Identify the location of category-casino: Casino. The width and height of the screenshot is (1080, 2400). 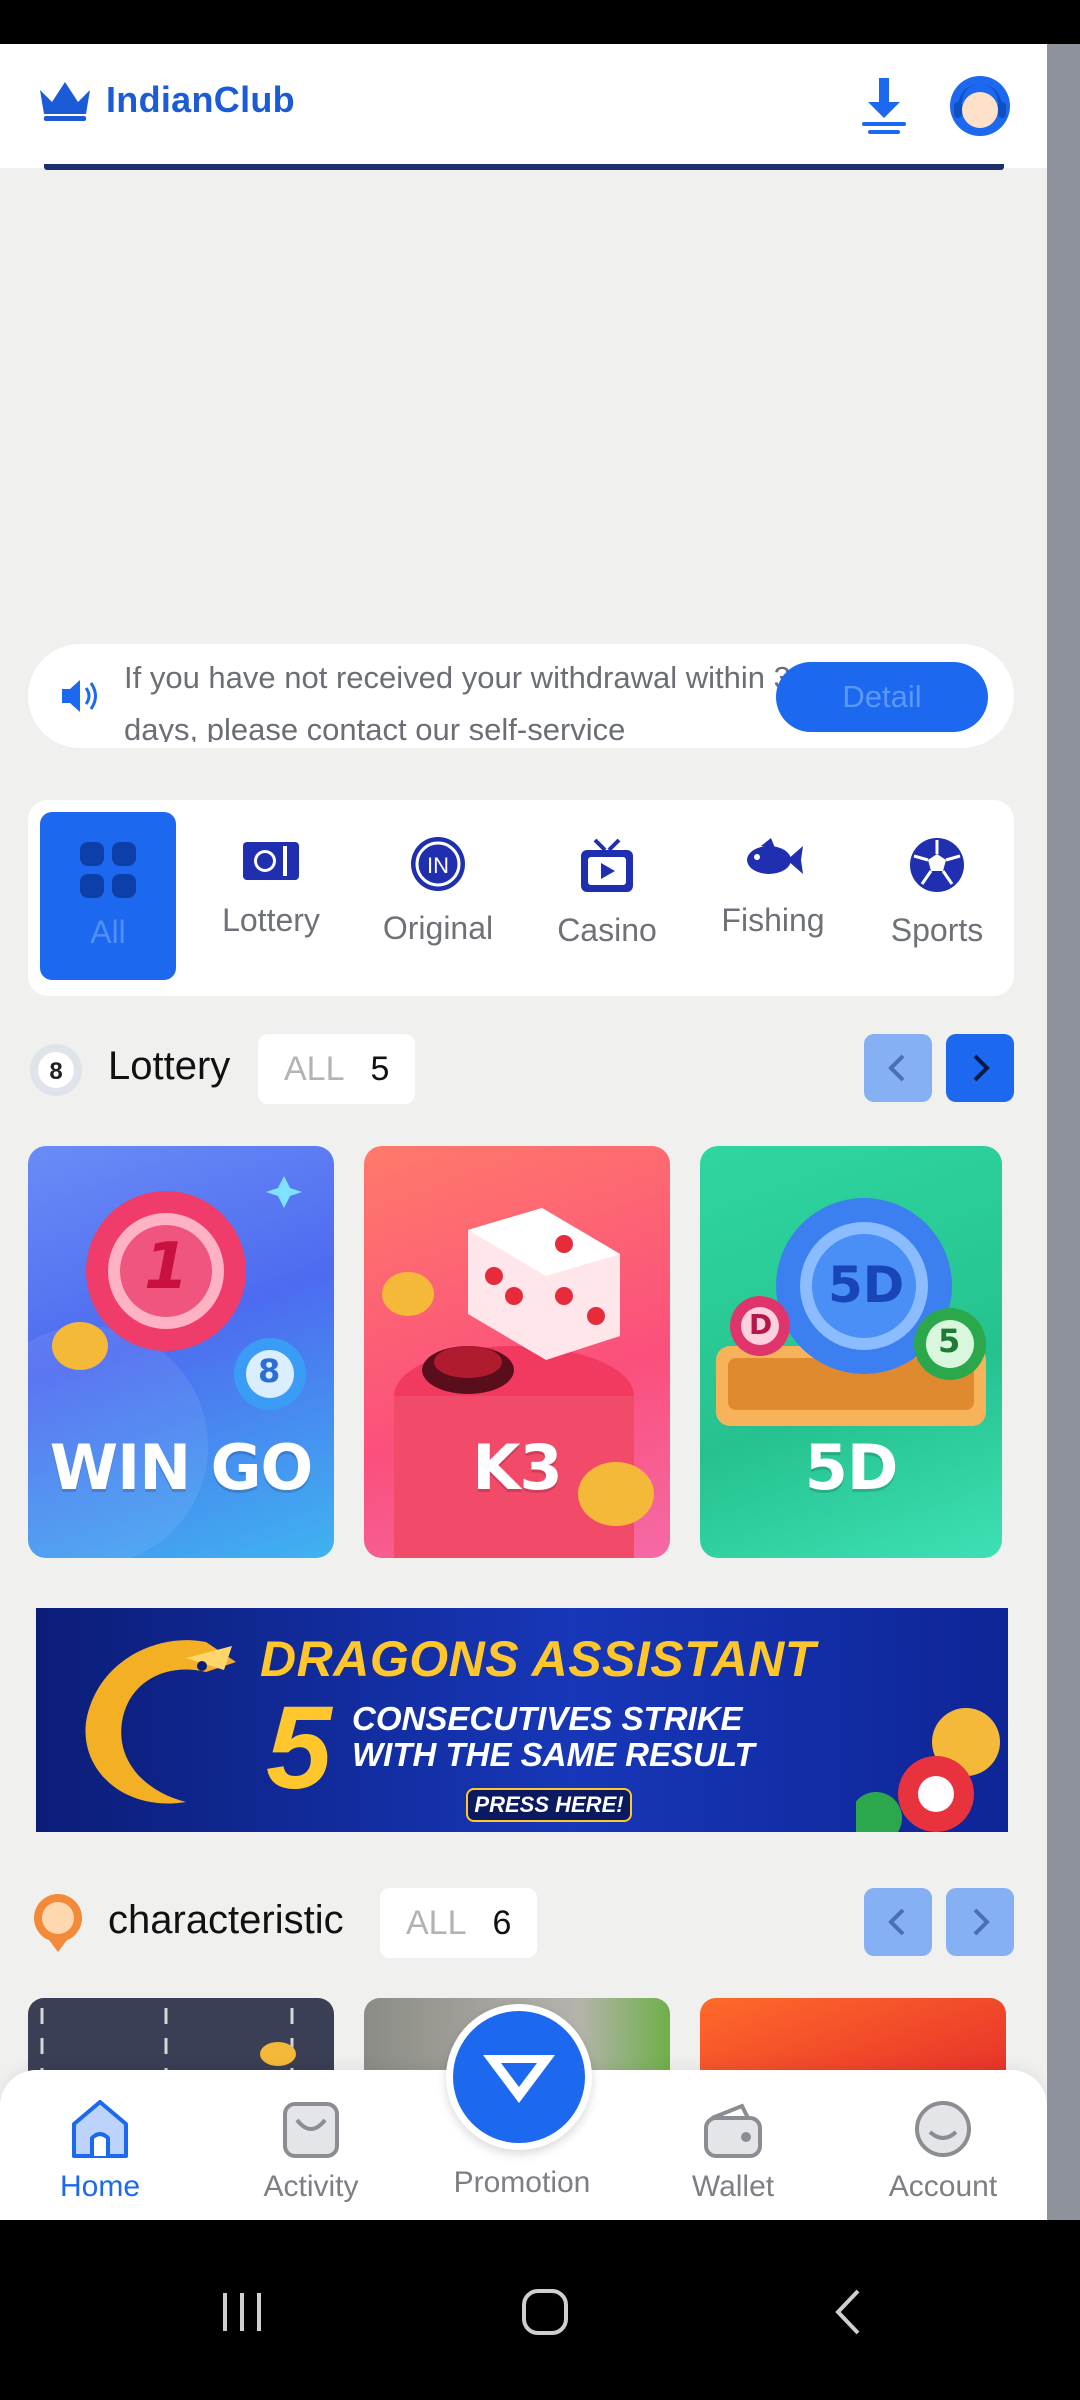
(607, 898).